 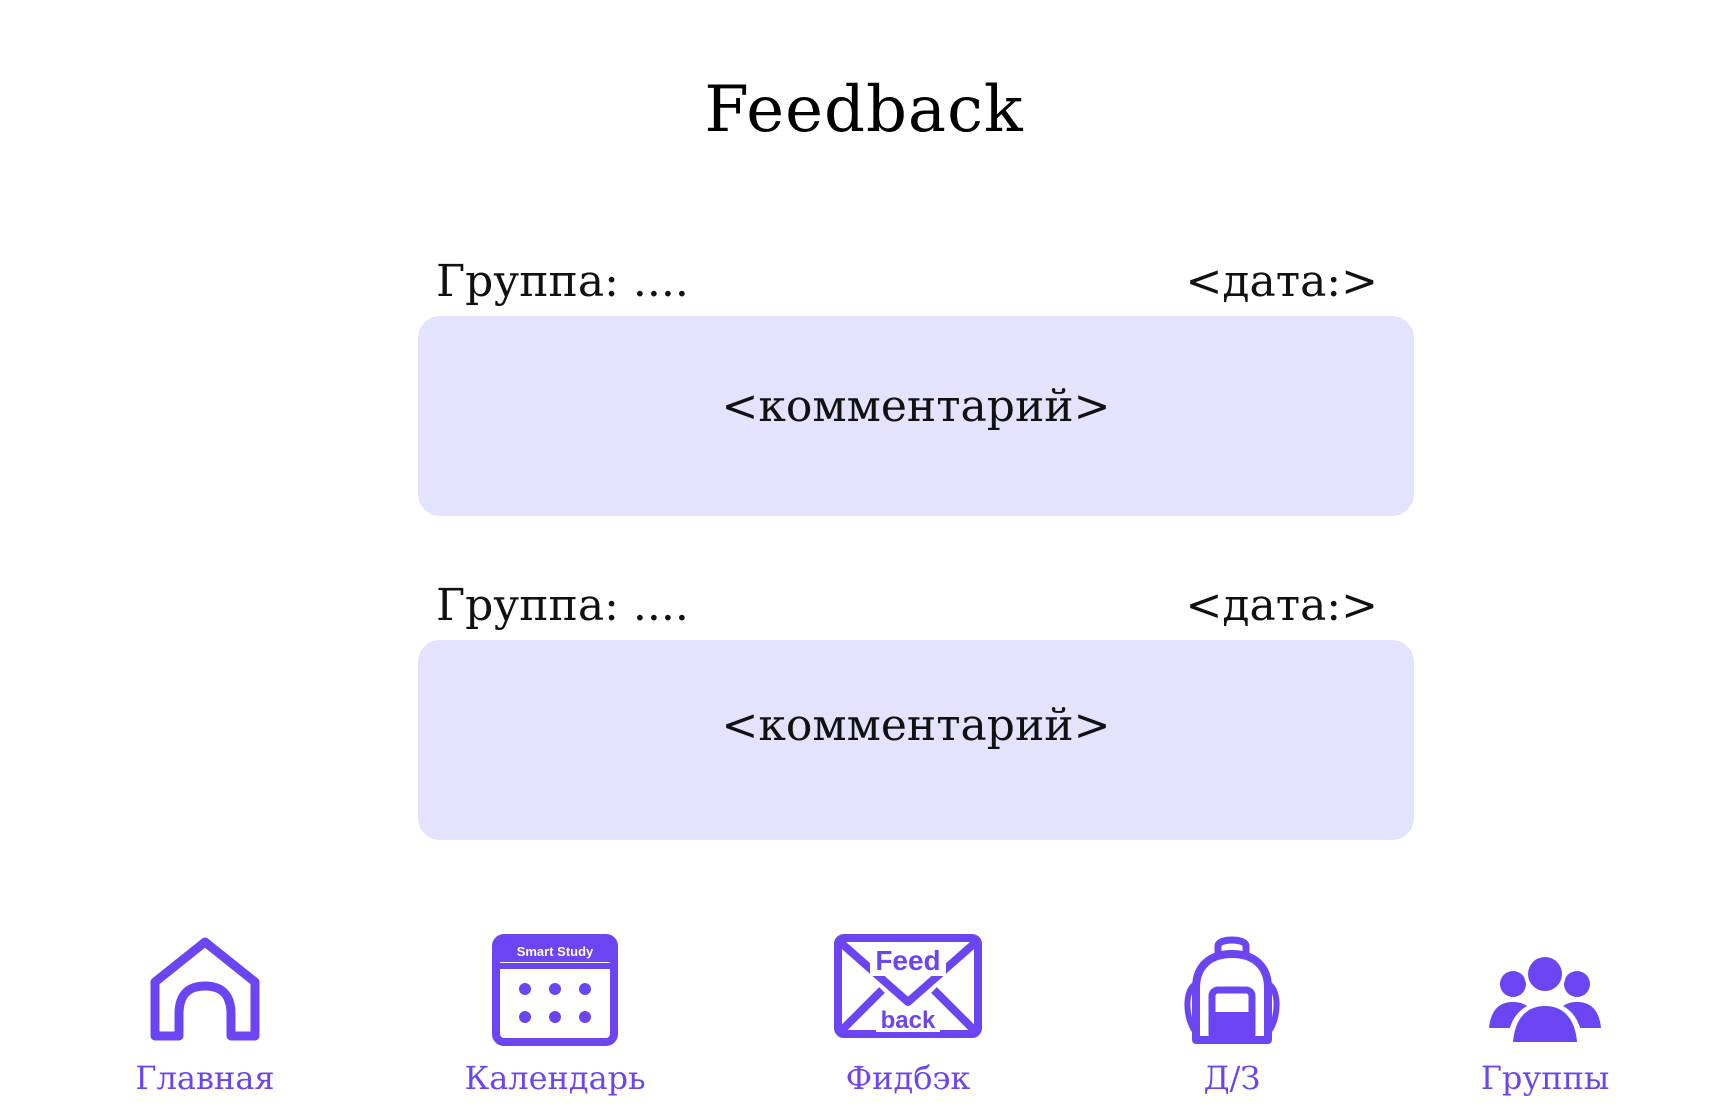 I want to click on nav-item-groups: Группы, so click(x=1545, y=1020).